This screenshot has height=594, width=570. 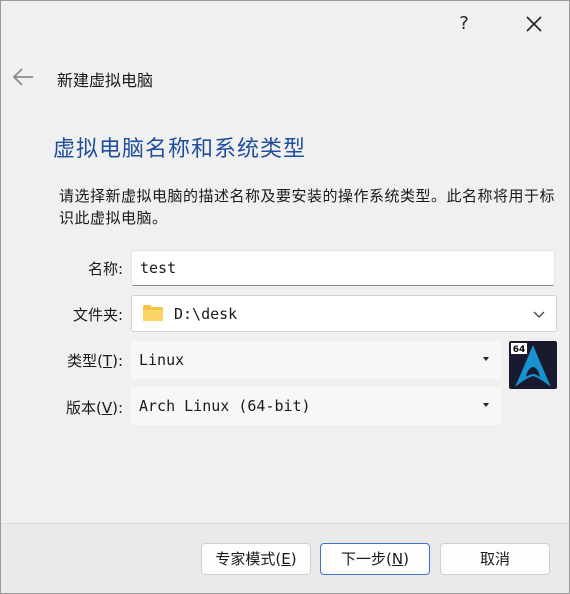 I want to click on version-label-end: ):, so click(x=117, y=408).